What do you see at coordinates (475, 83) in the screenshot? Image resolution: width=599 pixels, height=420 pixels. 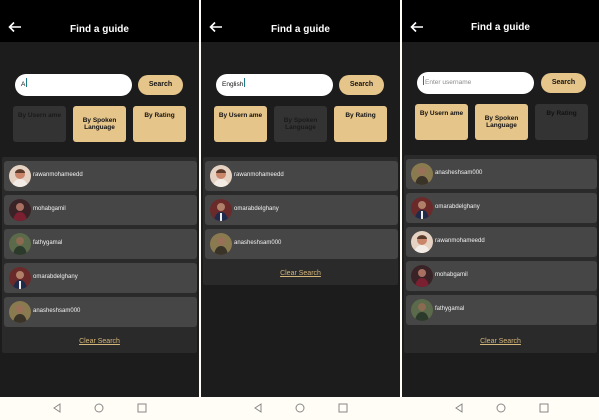 I see `search-input: Enter username` at bounding box center [475, 83].